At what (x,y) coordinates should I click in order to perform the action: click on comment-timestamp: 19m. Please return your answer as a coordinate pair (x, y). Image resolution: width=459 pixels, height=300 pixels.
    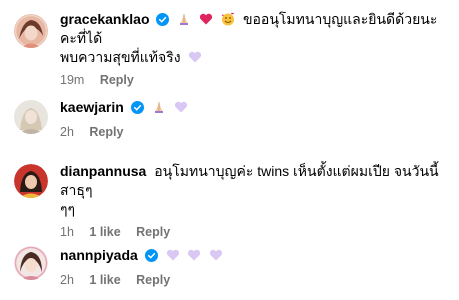
    Looking at the image, I should click on (72, 80).